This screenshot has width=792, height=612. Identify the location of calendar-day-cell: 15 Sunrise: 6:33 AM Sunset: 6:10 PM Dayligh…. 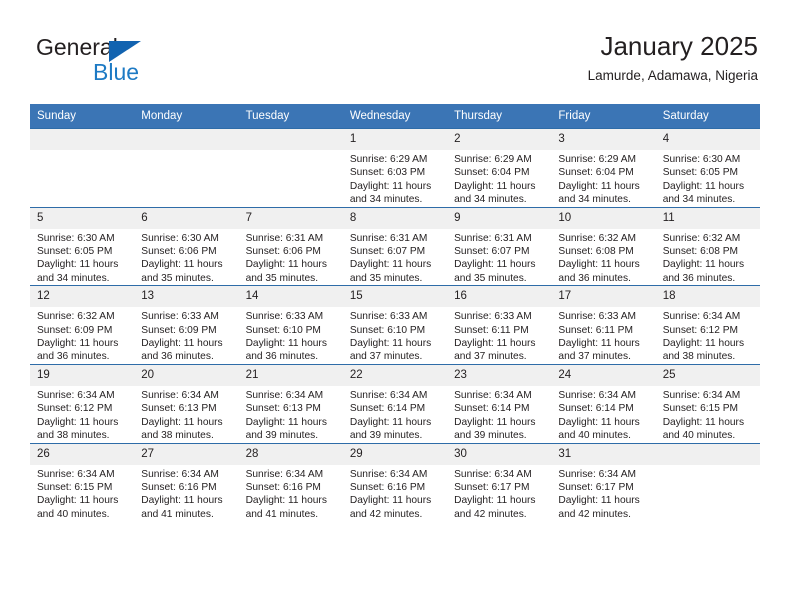
(395, 325).